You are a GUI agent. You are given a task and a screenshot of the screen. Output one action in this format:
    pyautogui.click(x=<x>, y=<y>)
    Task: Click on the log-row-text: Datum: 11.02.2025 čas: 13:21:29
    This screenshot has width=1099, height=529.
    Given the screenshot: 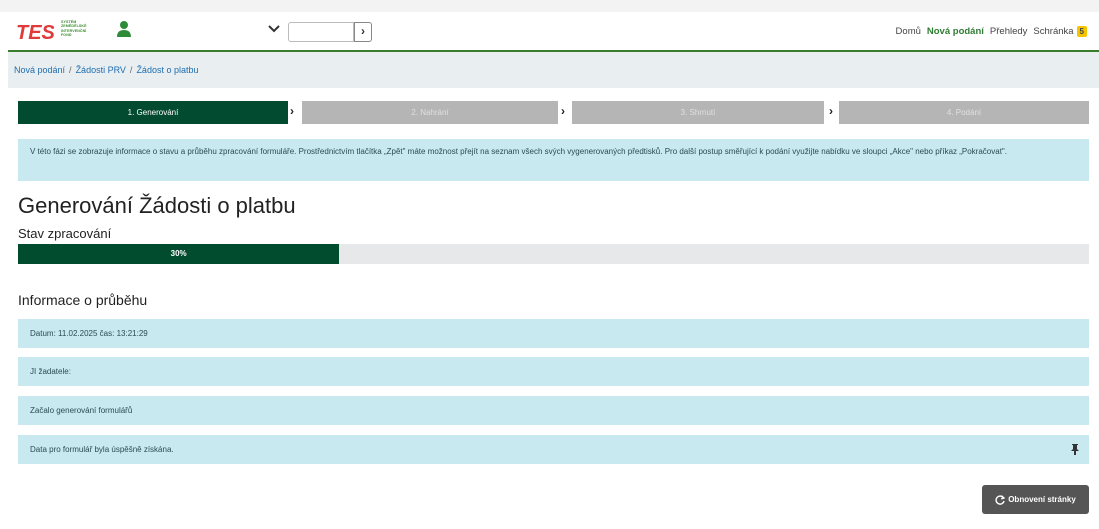 What is the action you would take?
    pyautogui.click(x=89, y=333)
    